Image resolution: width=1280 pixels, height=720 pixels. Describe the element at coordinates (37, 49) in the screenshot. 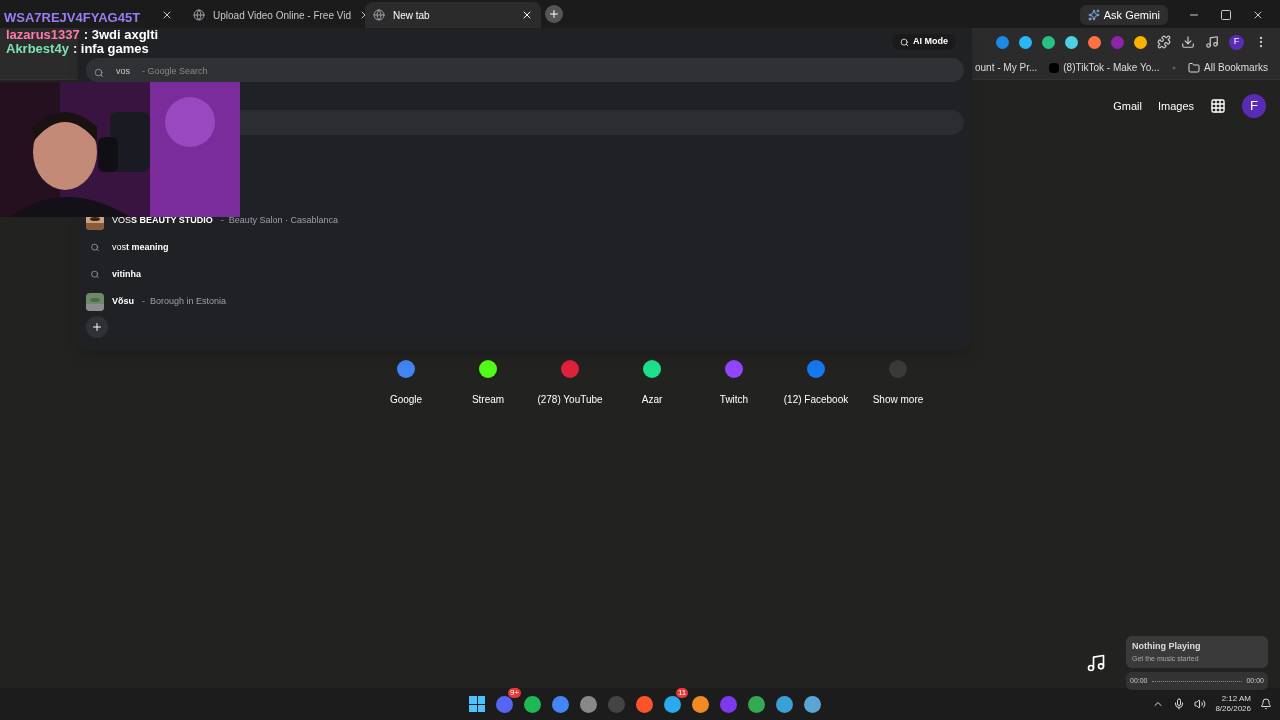

I see `chat-username: Akrbest4y` at that location.